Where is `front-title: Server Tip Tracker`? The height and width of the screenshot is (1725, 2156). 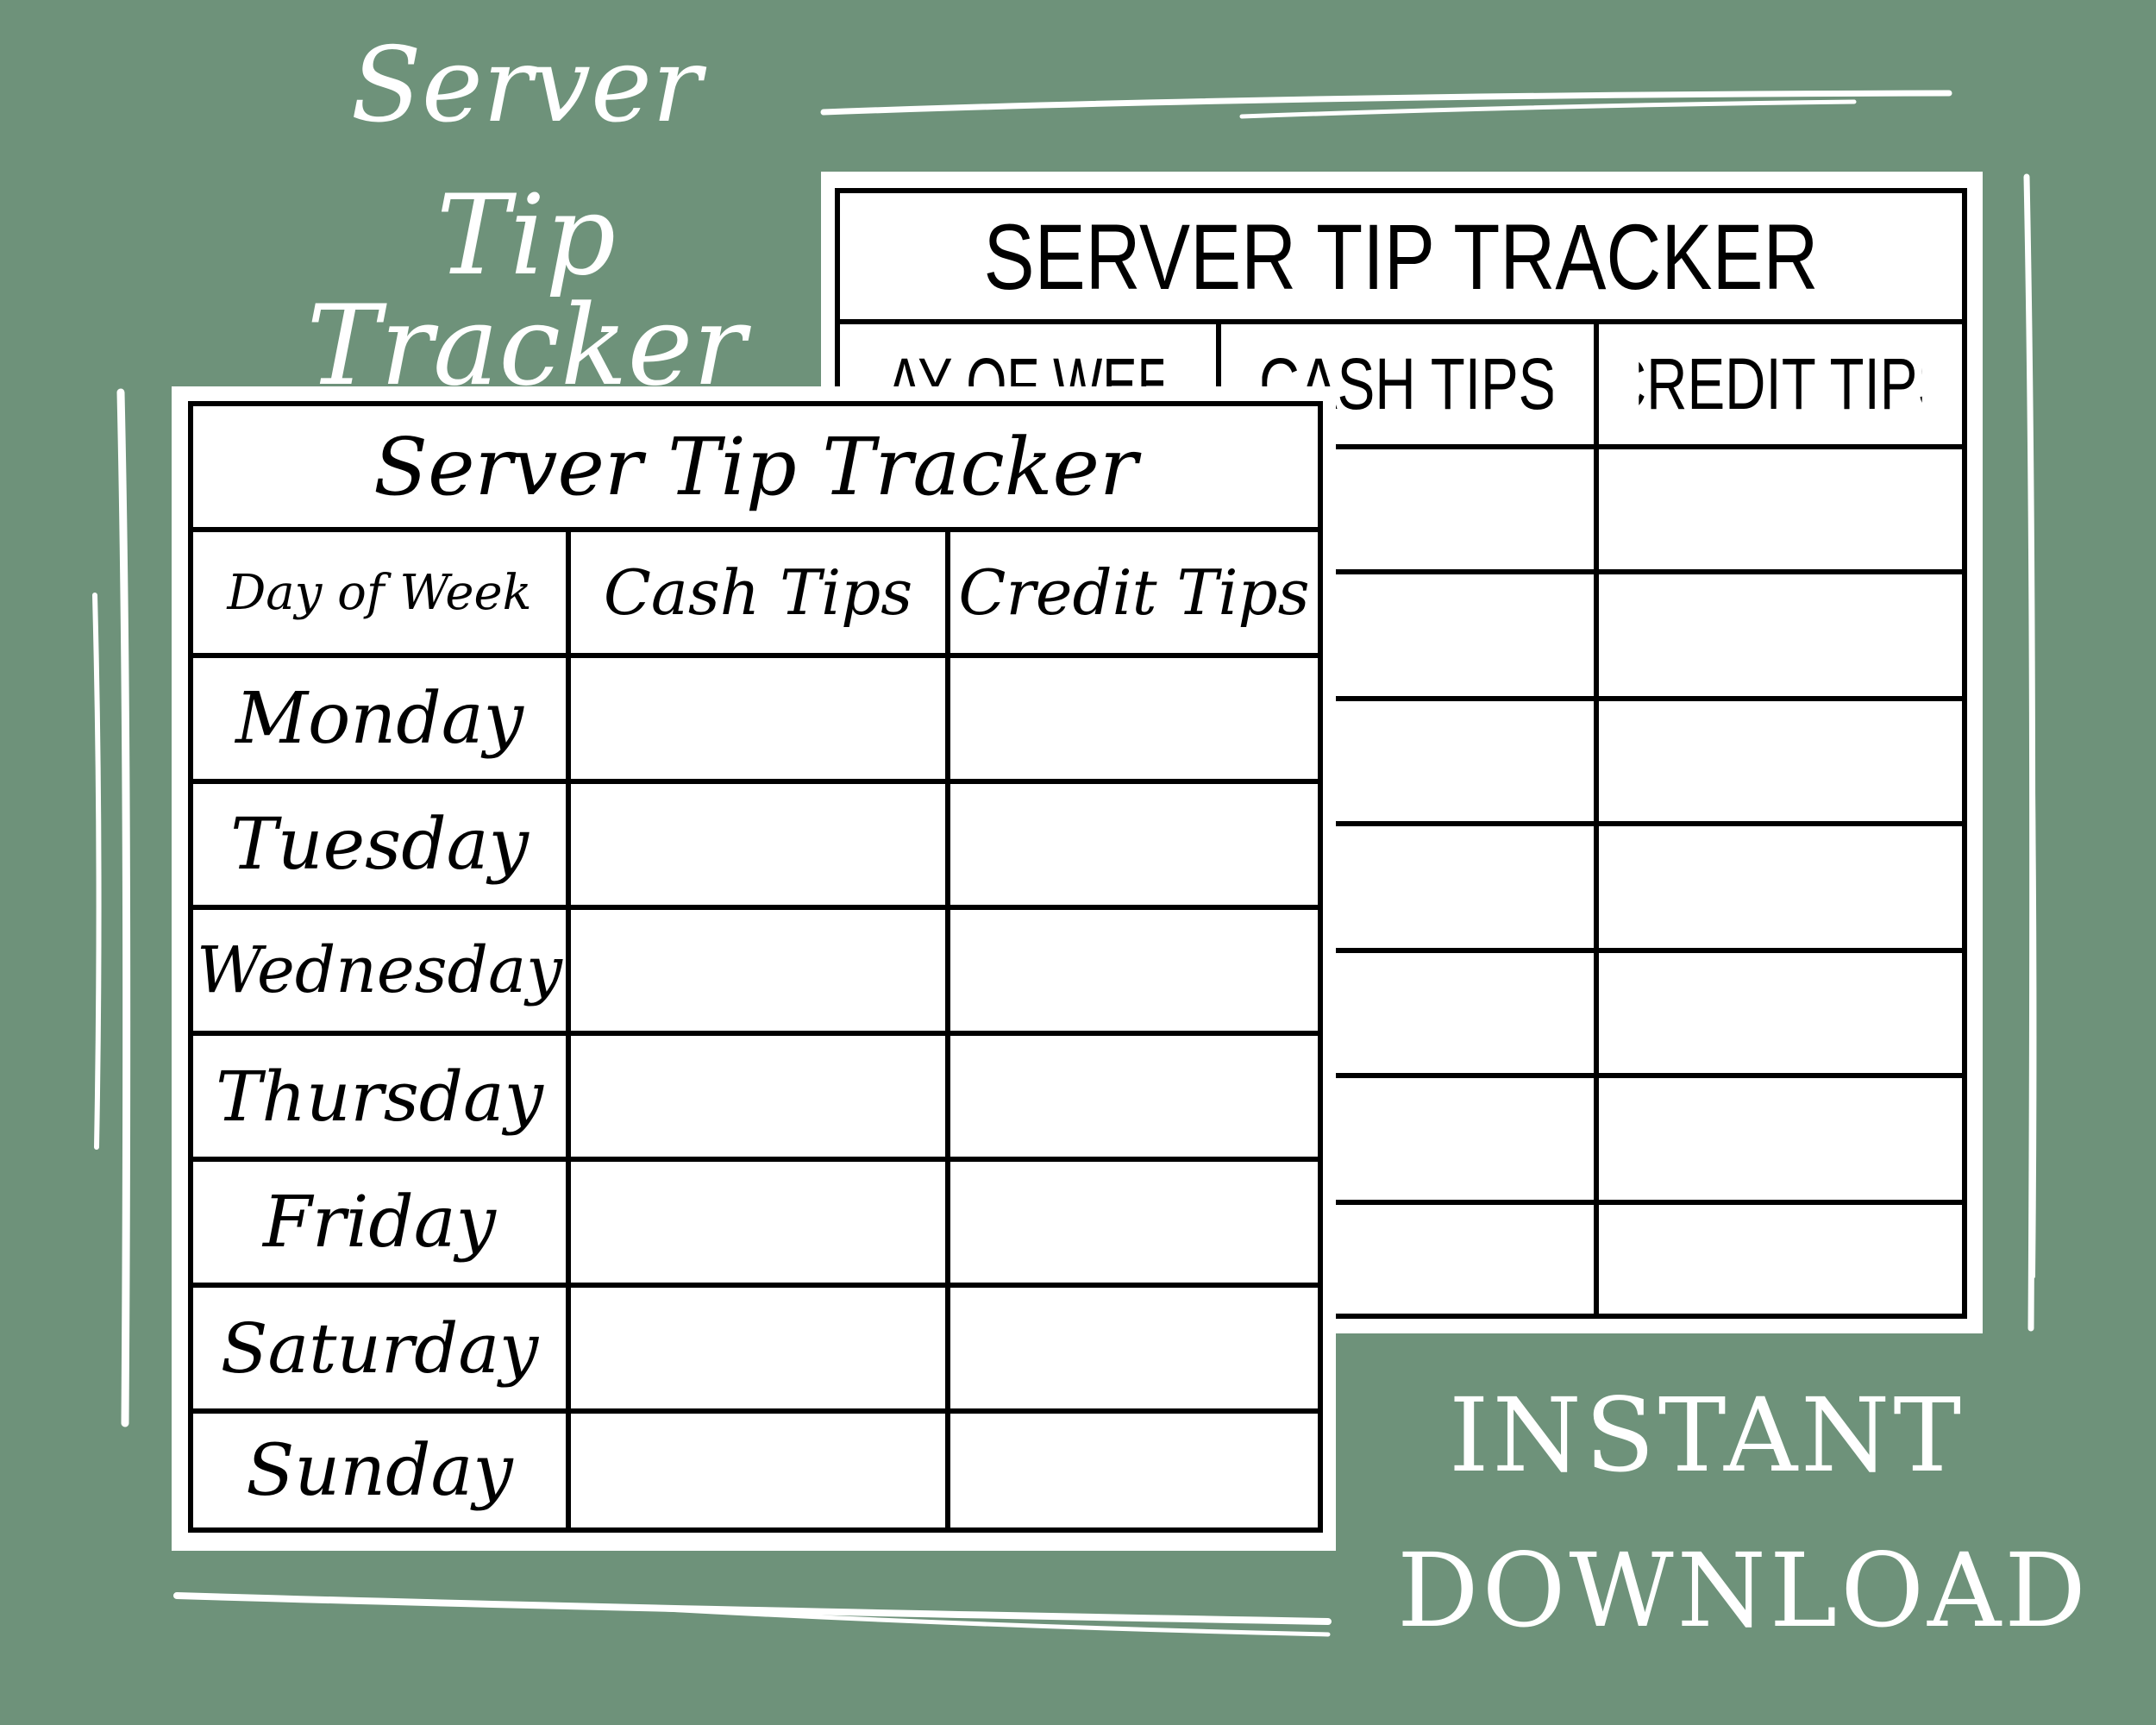
front-title: Server Tip Tracker is located at coordinates (755, 467).